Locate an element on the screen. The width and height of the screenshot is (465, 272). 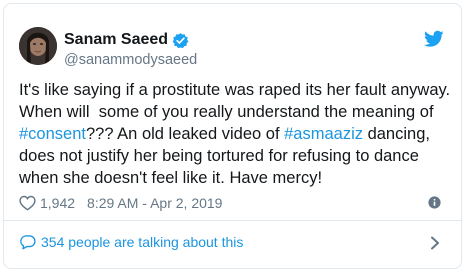
hashtag-link-consent: #consent is located at coordinates (52, 134).